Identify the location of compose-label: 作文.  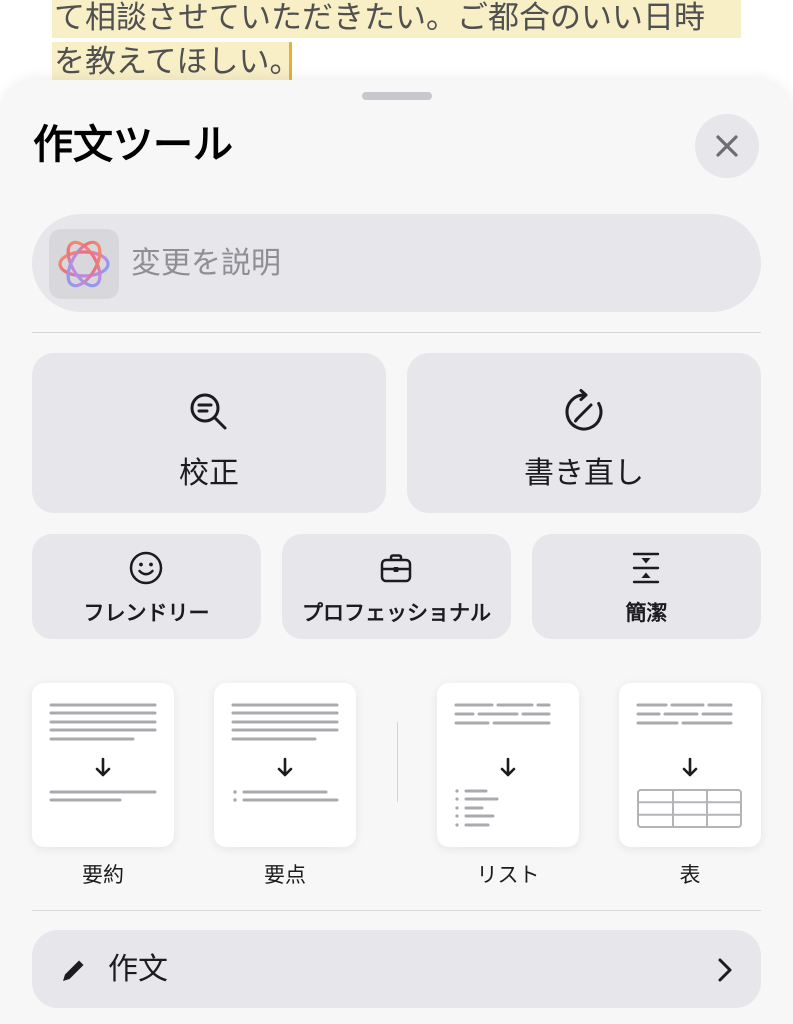
(138, 969).